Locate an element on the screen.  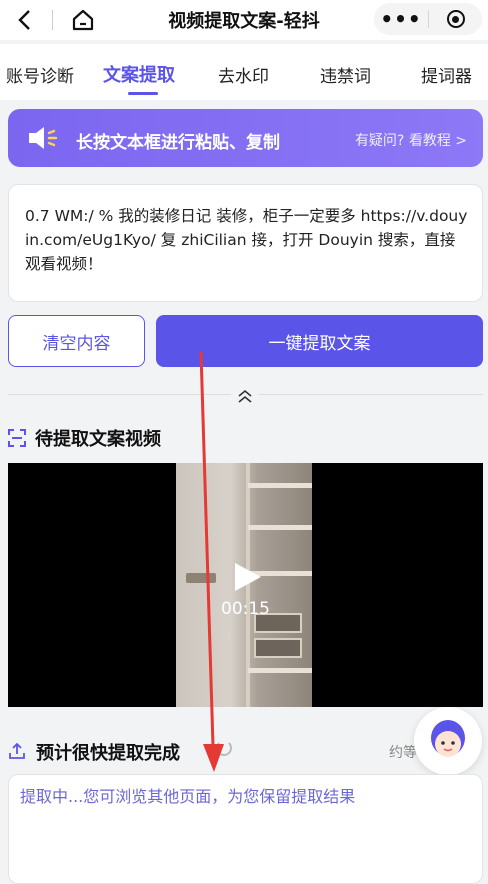
assistant-avatar-icon is located at coordinates (448, 738).